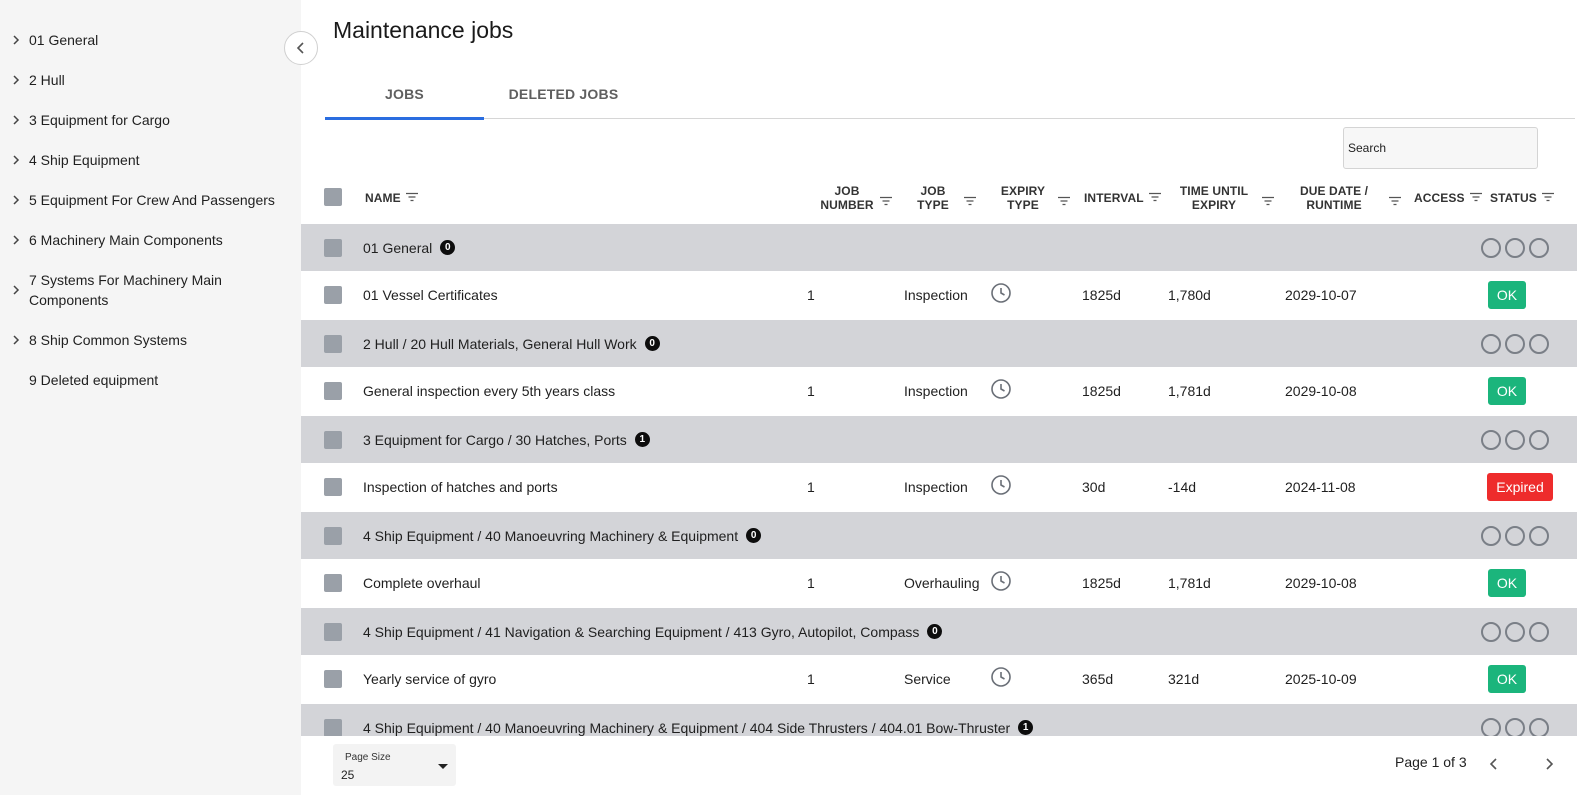 This screenshot has height=795, width=1577. I want to click on column-header-time-until-expiry: TIME UNTIL EXPIRY, so click(1214, 198).